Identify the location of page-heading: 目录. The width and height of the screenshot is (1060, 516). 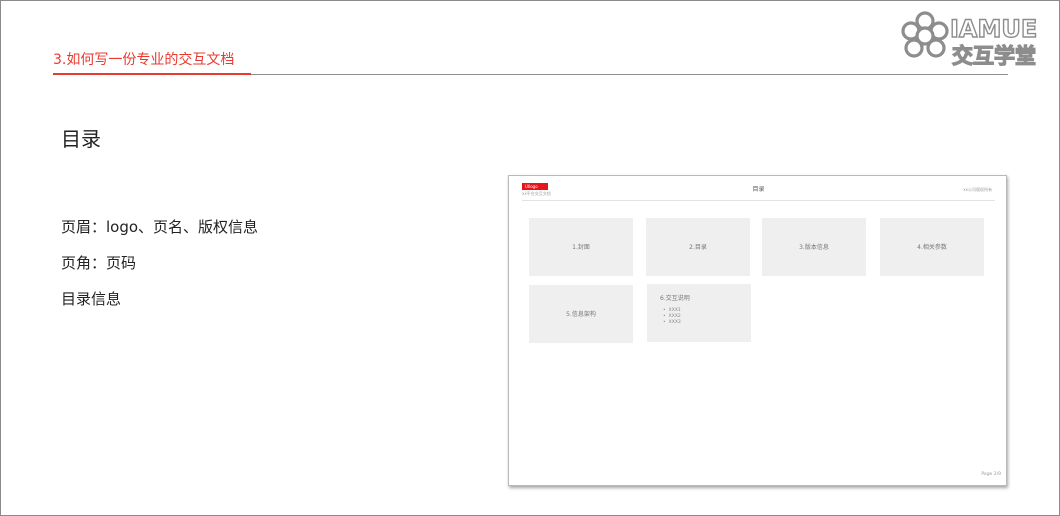
(81, 139).